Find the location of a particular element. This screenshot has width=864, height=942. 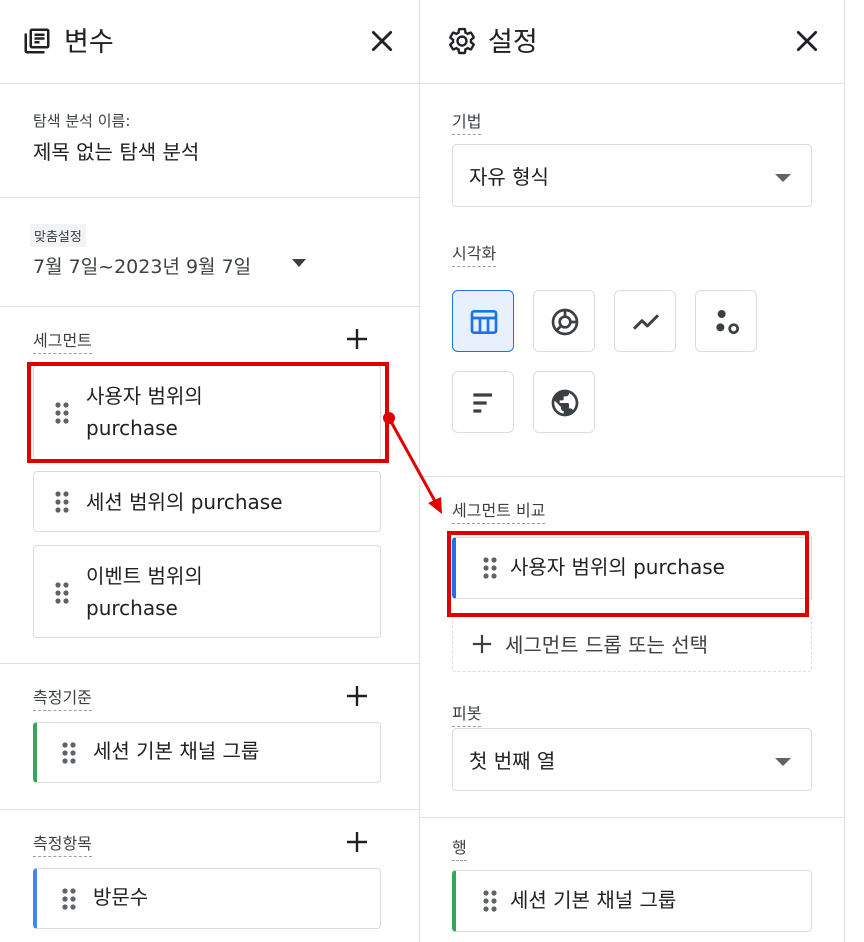

visualization-table-button is located at coordinates (483, 321).